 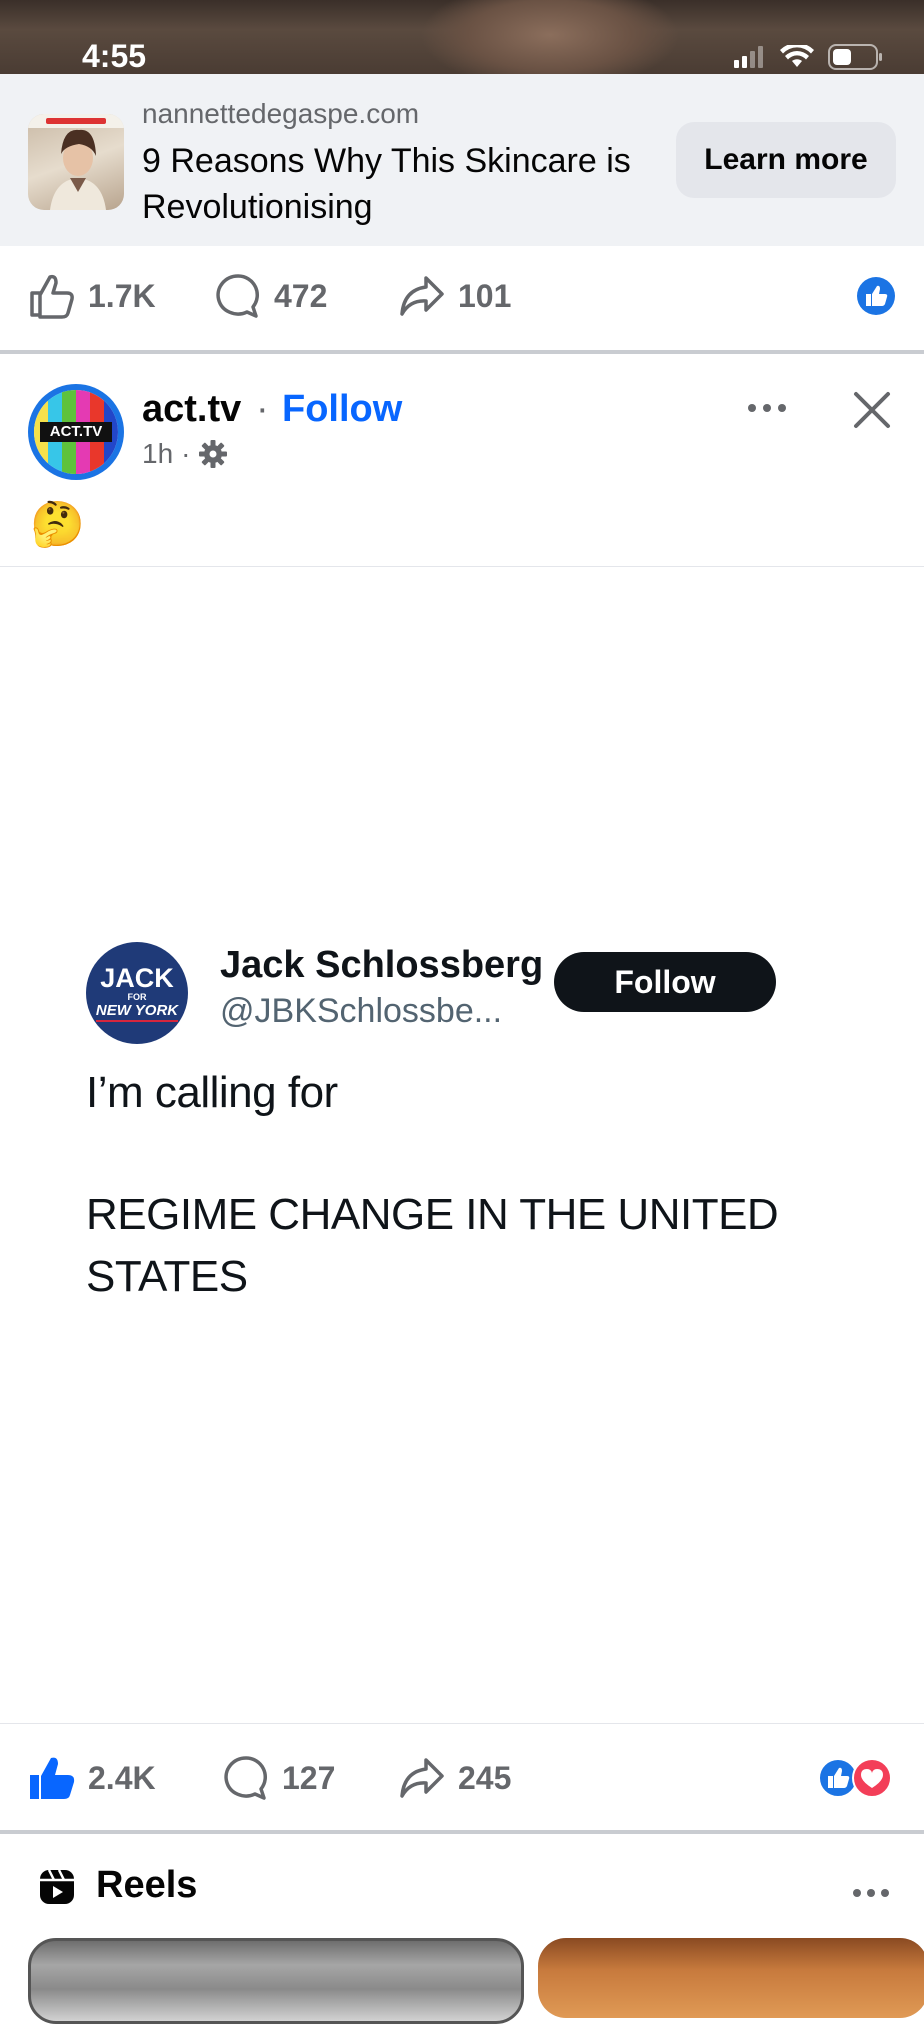 I want to click on like-count: 1.7K, so click(x=122, y=295).